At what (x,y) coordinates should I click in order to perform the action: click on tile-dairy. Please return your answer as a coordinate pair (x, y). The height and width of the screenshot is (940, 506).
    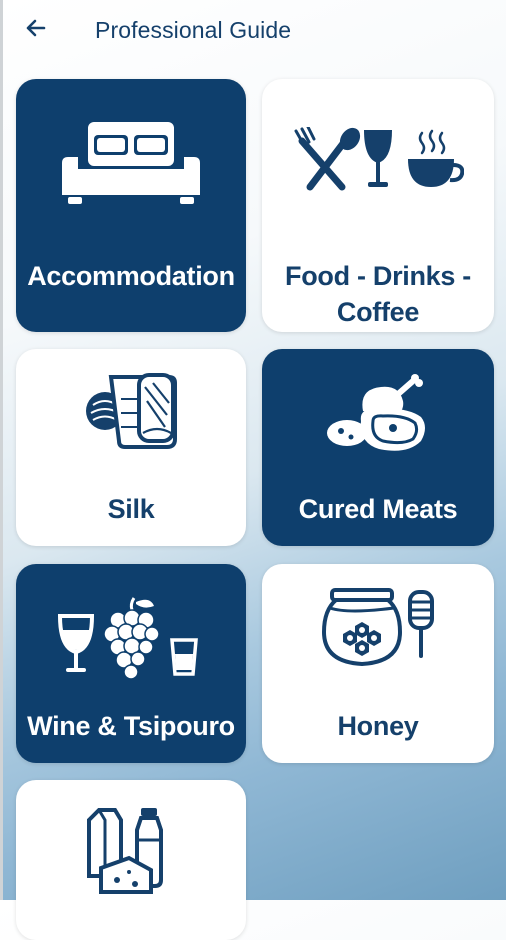
    Looking at the image, I should click on (131, 860).